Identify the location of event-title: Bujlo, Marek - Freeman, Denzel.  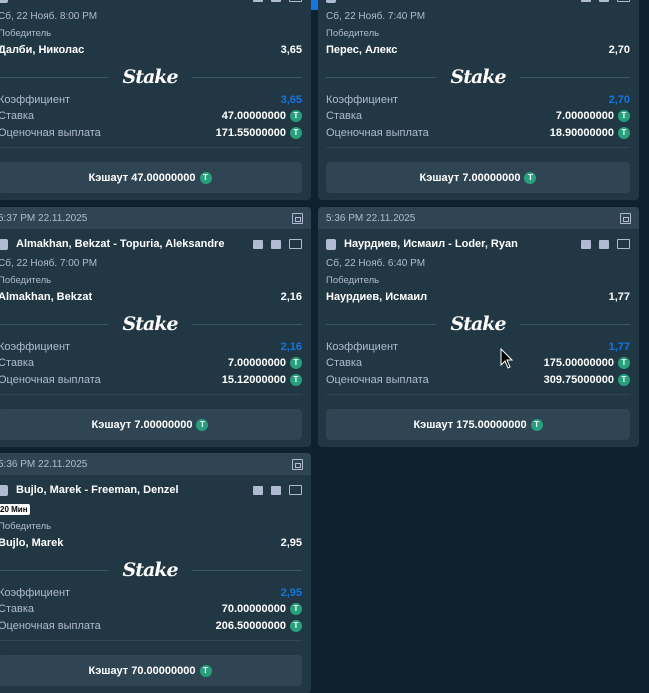
(130, 490).